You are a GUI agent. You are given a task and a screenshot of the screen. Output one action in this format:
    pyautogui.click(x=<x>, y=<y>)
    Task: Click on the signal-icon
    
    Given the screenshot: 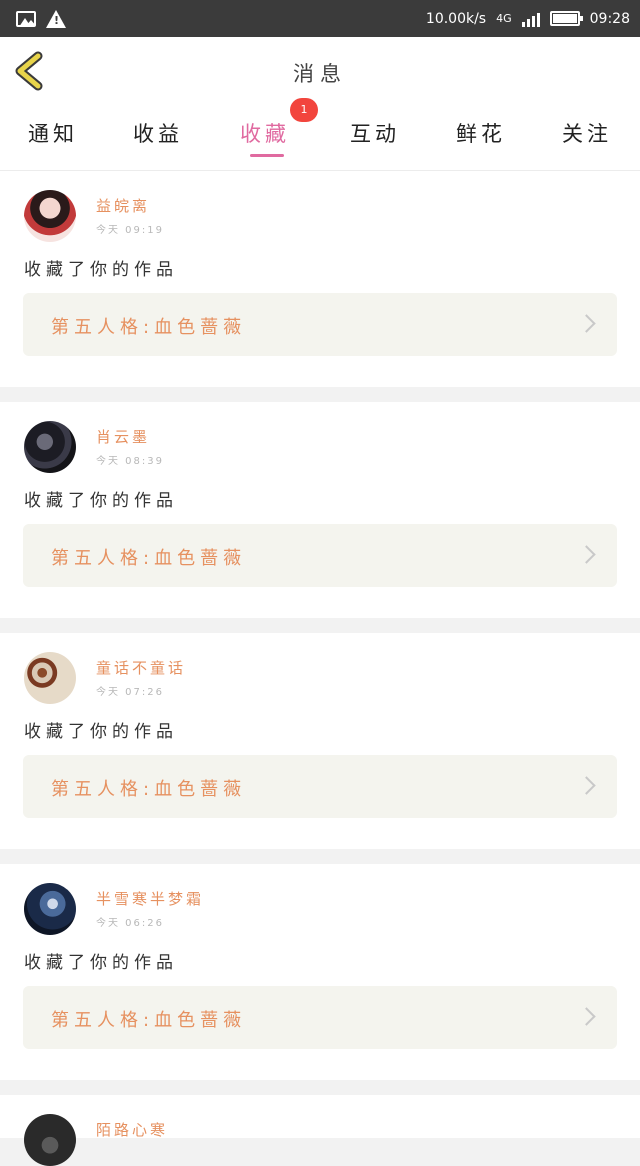 What is the action you would take?
    pyautogui.click(x=530, y=19)
    